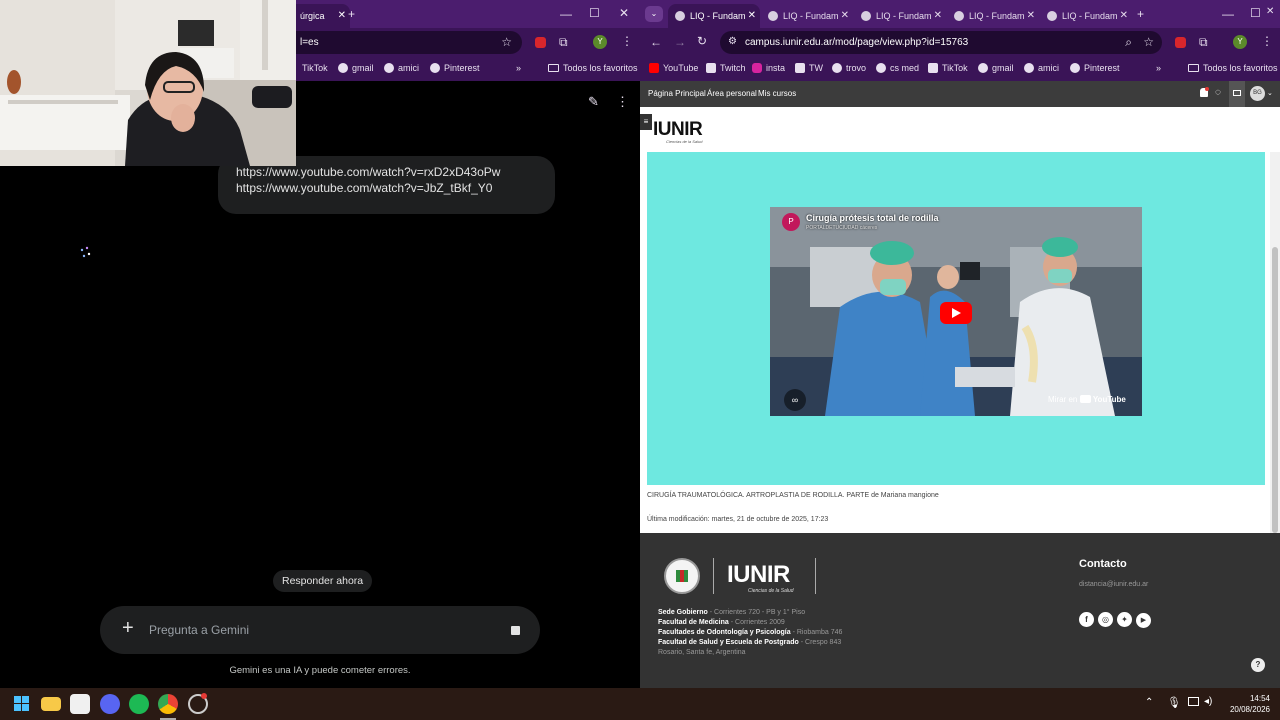  Describe the element at coordinates (1128, 42) in the screenshot. I see `zoom-search-icon: ⌕` at that location.